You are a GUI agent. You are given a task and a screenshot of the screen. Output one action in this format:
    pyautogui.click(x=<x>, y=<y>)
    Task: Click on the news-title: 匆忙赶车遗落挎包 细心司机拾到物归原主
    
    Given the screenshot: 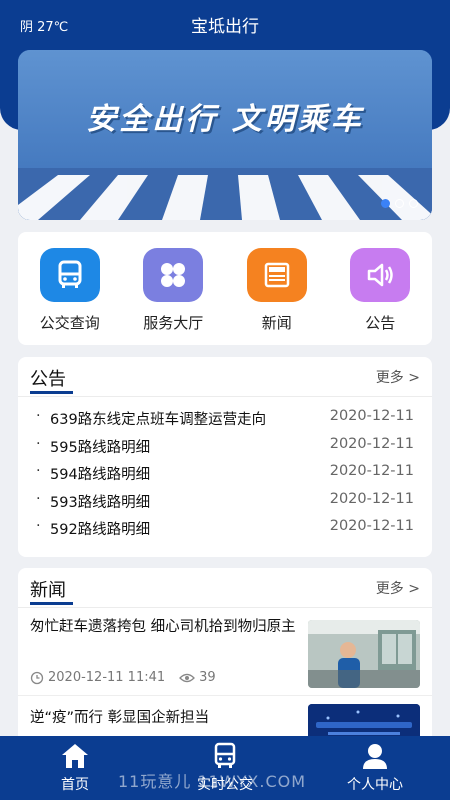 What is the action you would take?
    pyautogui.click(x=163, y=627)
    